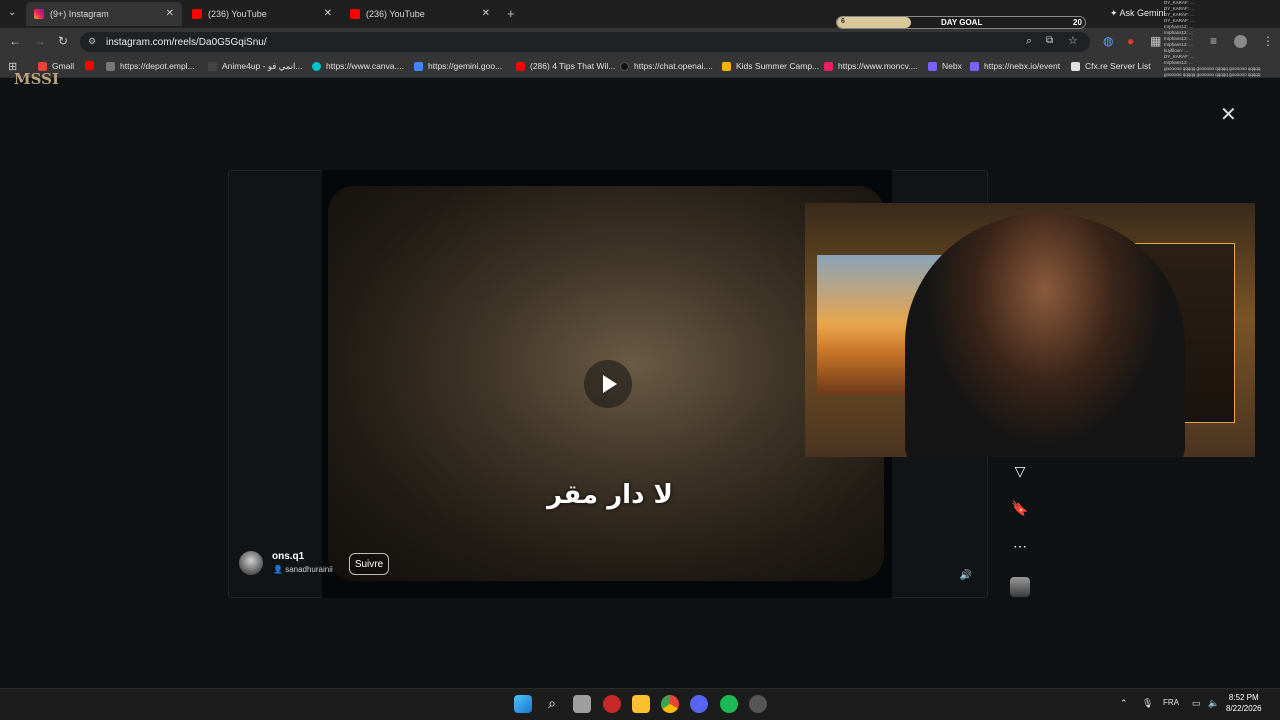 The image size is (1280, 720). Describe the element at coordinates (316, 66) in the screenshot. I see `canva-icon` at that location.